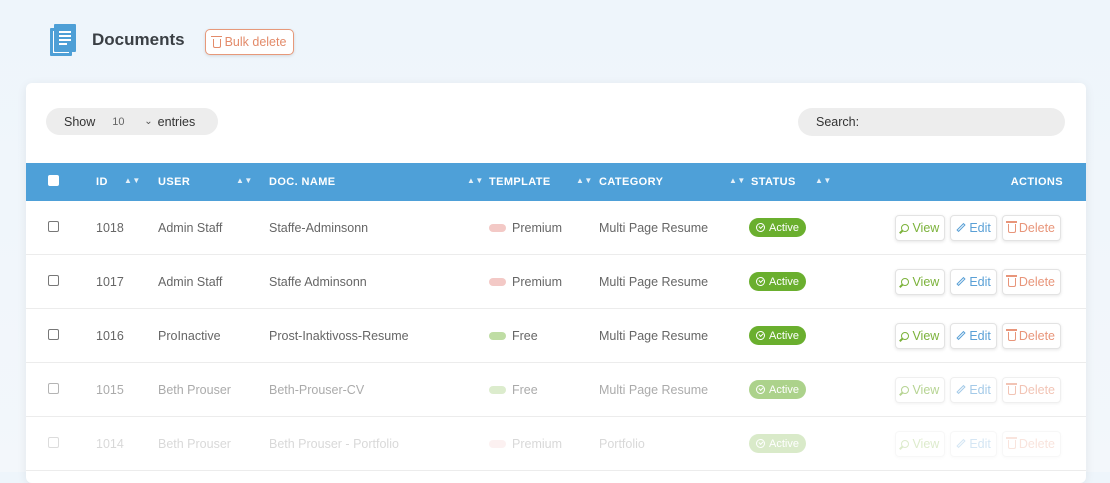 The height and width of the screenshot is (483, 1110). Describe the element at coordinates (800, 182) in the screenshot. I see `column-header-status: STATUS ▲▼` at that location.